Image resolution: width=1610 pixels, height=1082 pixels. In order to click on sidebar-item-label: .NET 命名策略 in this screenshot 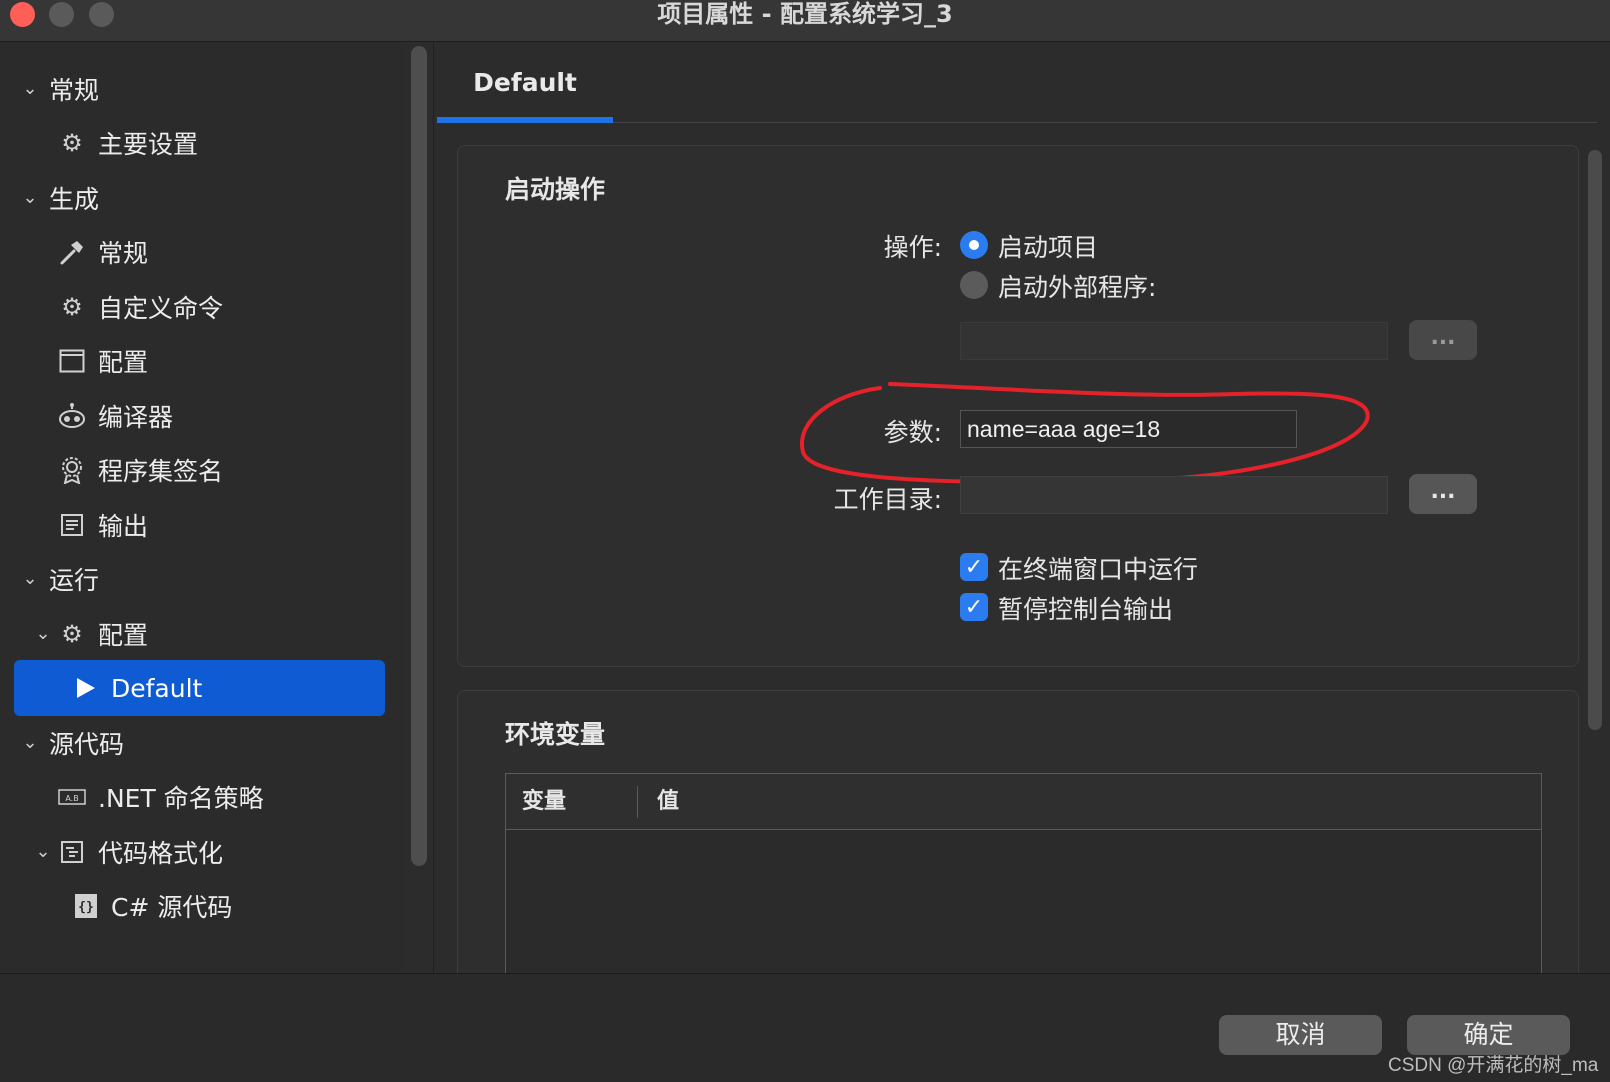, I will do `click(181, 798)`.